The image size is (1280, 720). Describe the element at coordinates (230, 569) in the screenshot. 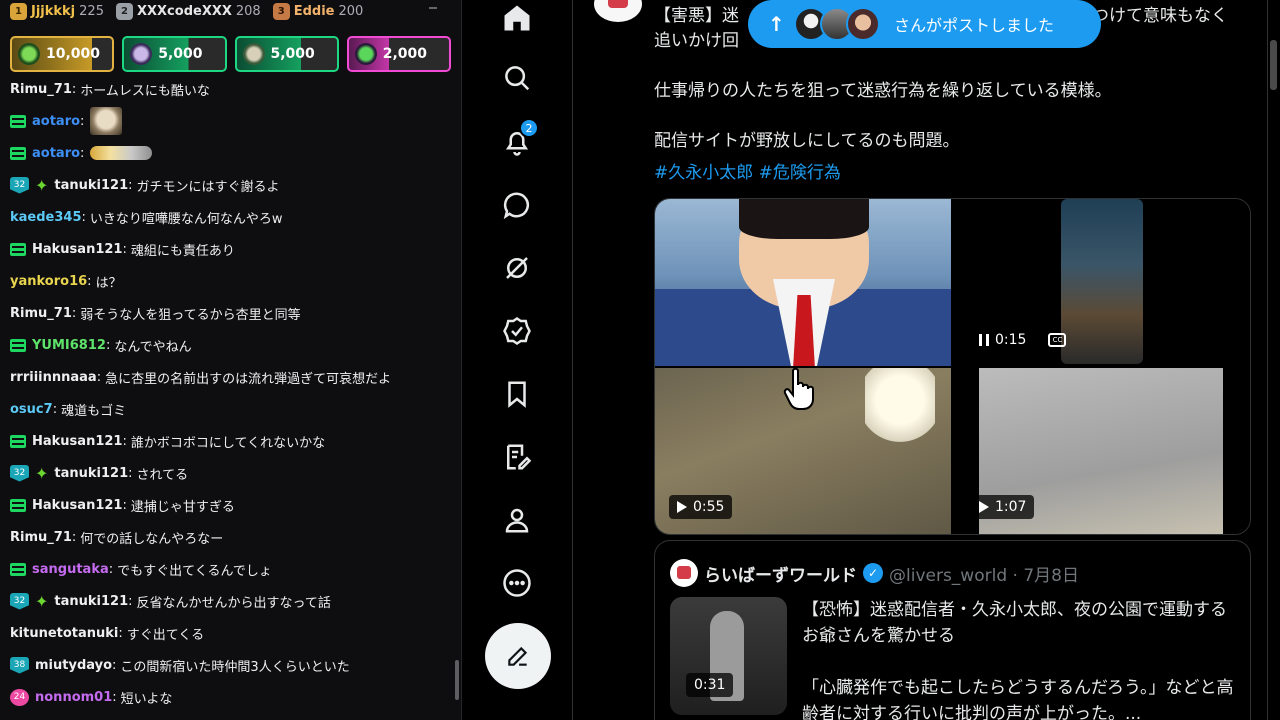

I see `chat-message: sangutaka: でもすぐ出てくるんでしょ` at that location.